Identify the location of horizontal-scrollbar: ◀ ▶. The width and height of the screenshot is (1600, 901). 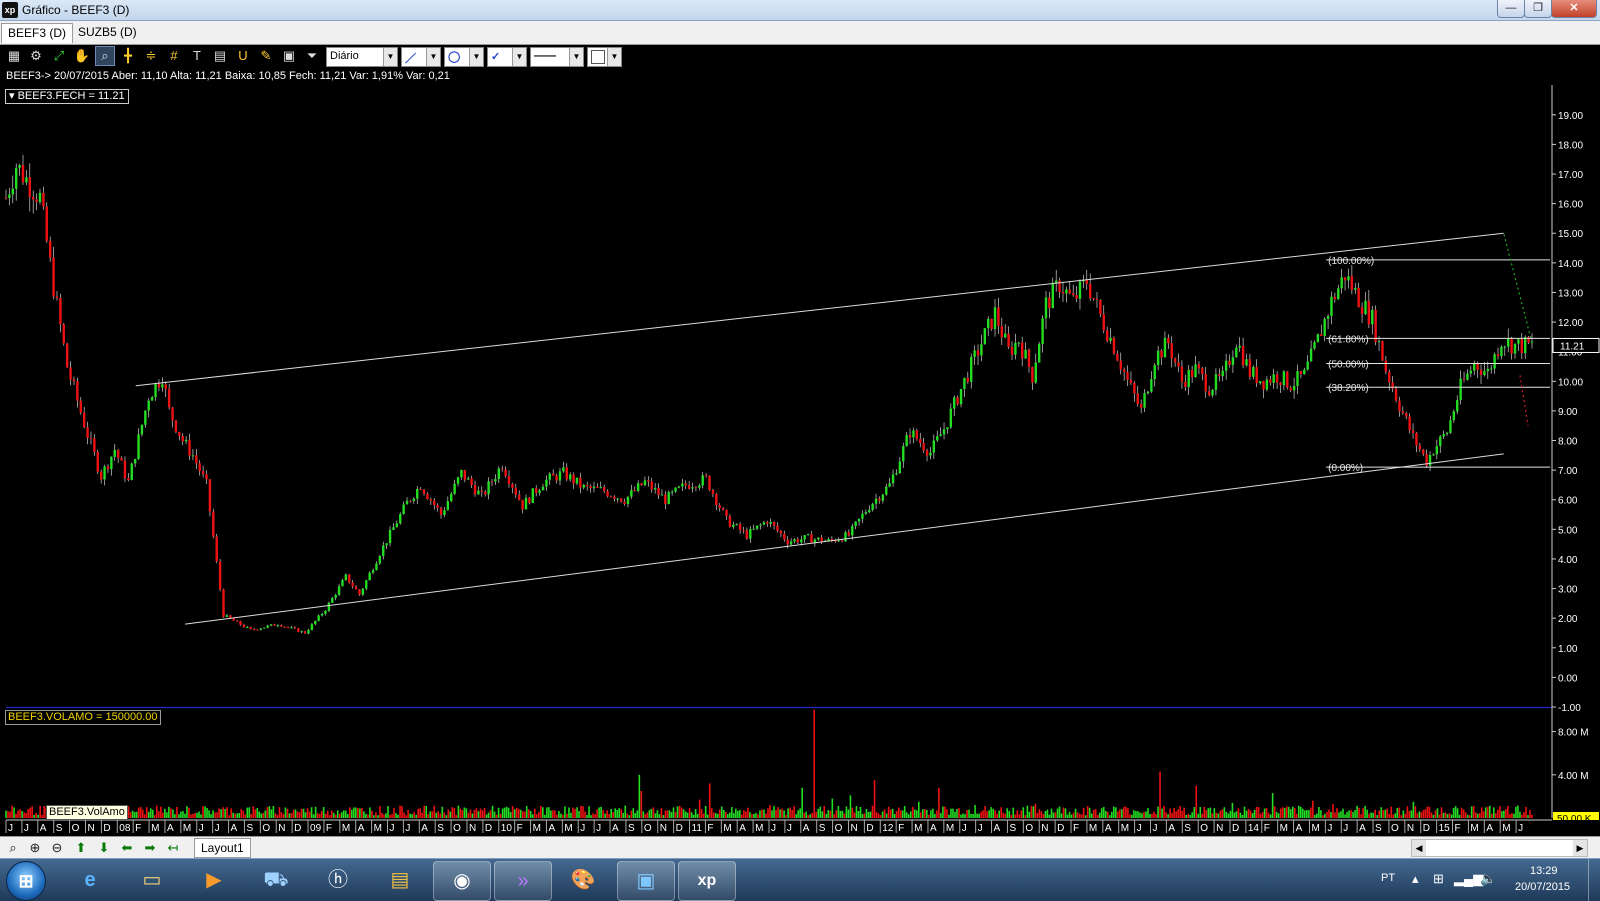
(1499, 848).